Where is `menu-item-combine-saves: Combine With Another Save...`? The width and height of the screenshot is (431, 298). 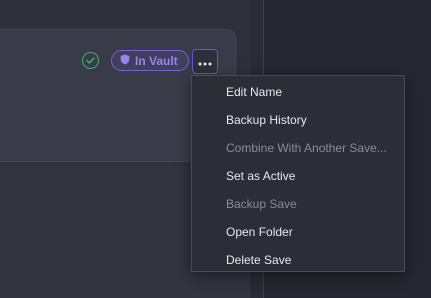 menu-item-combine-saves: Combine With Another Save... is located at coordinates (306, 148).